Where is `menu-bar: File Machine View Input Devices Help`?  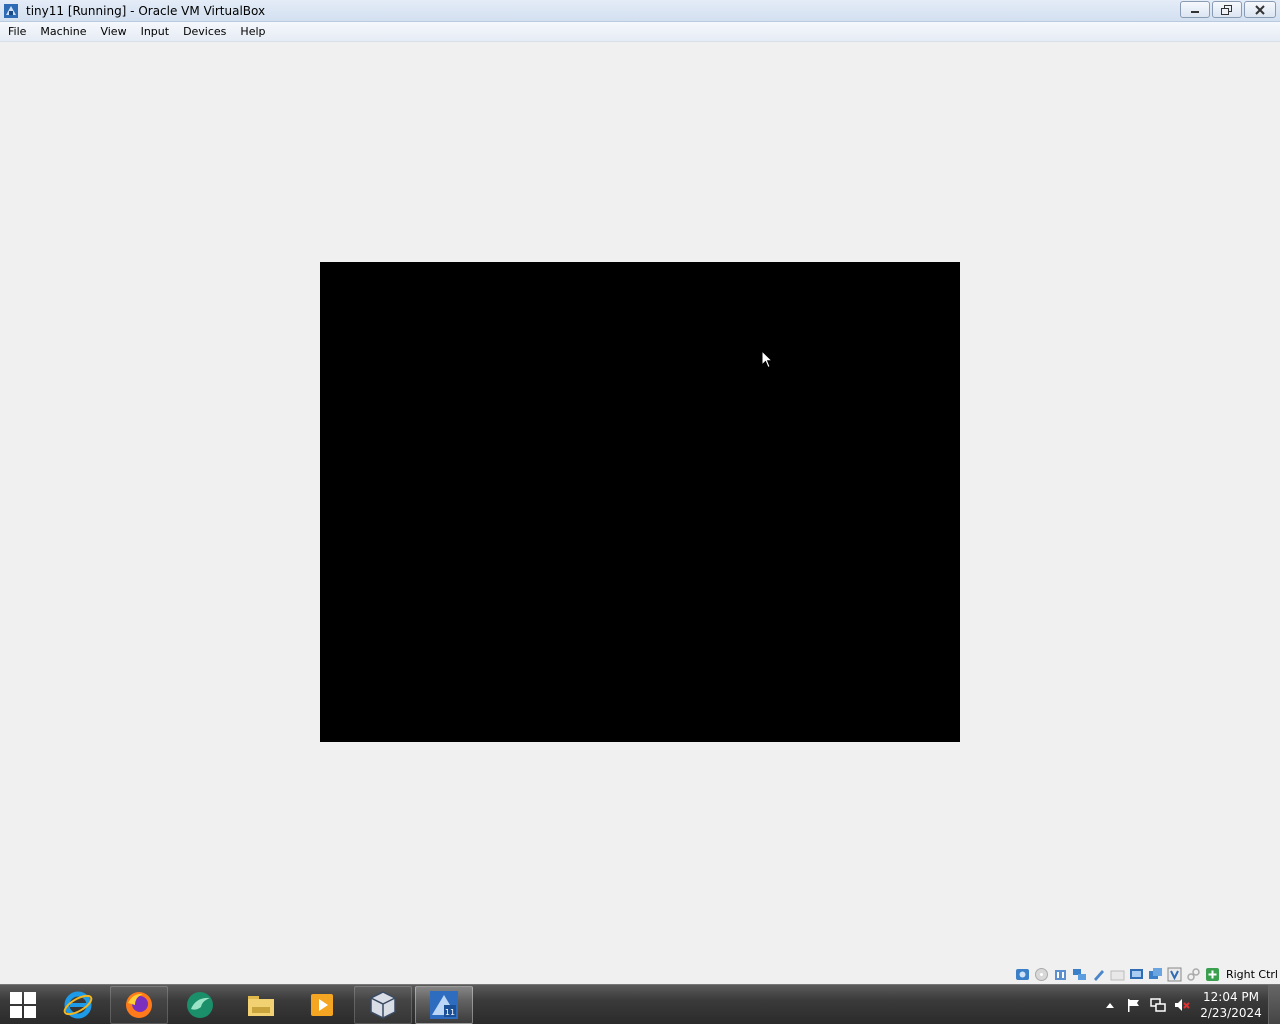
menu-bar: File Machine View Input Devices Help is located at coordinates (640, 32).